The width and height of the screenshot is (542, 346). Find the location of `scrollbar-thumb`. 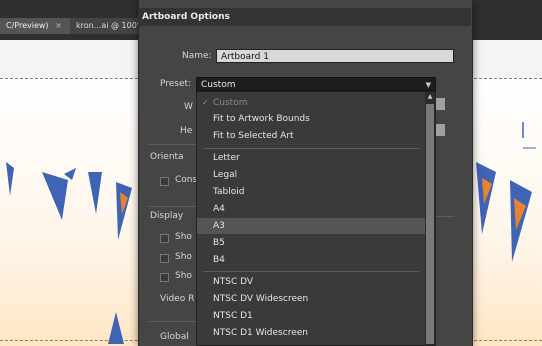

scrollbar-thumb is located at coordinates (430, 224).